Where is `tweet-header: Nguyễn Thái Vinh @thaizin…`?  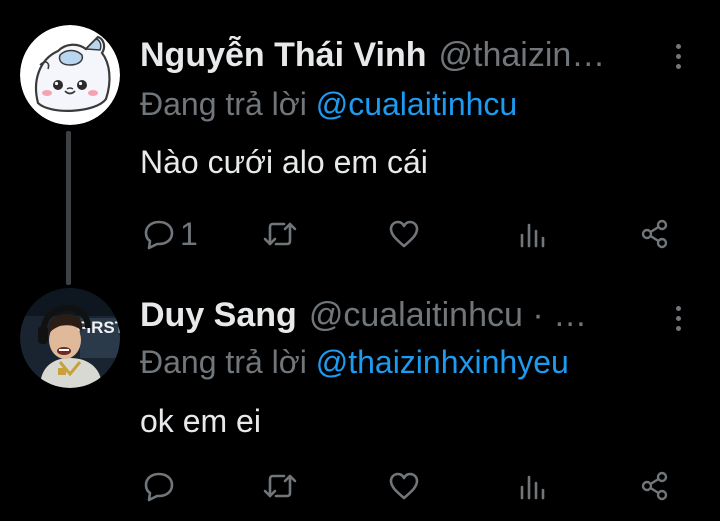
tweet-header: Nguyễn Thái Vinh @thaizin… is located at coordinates (400, 55).